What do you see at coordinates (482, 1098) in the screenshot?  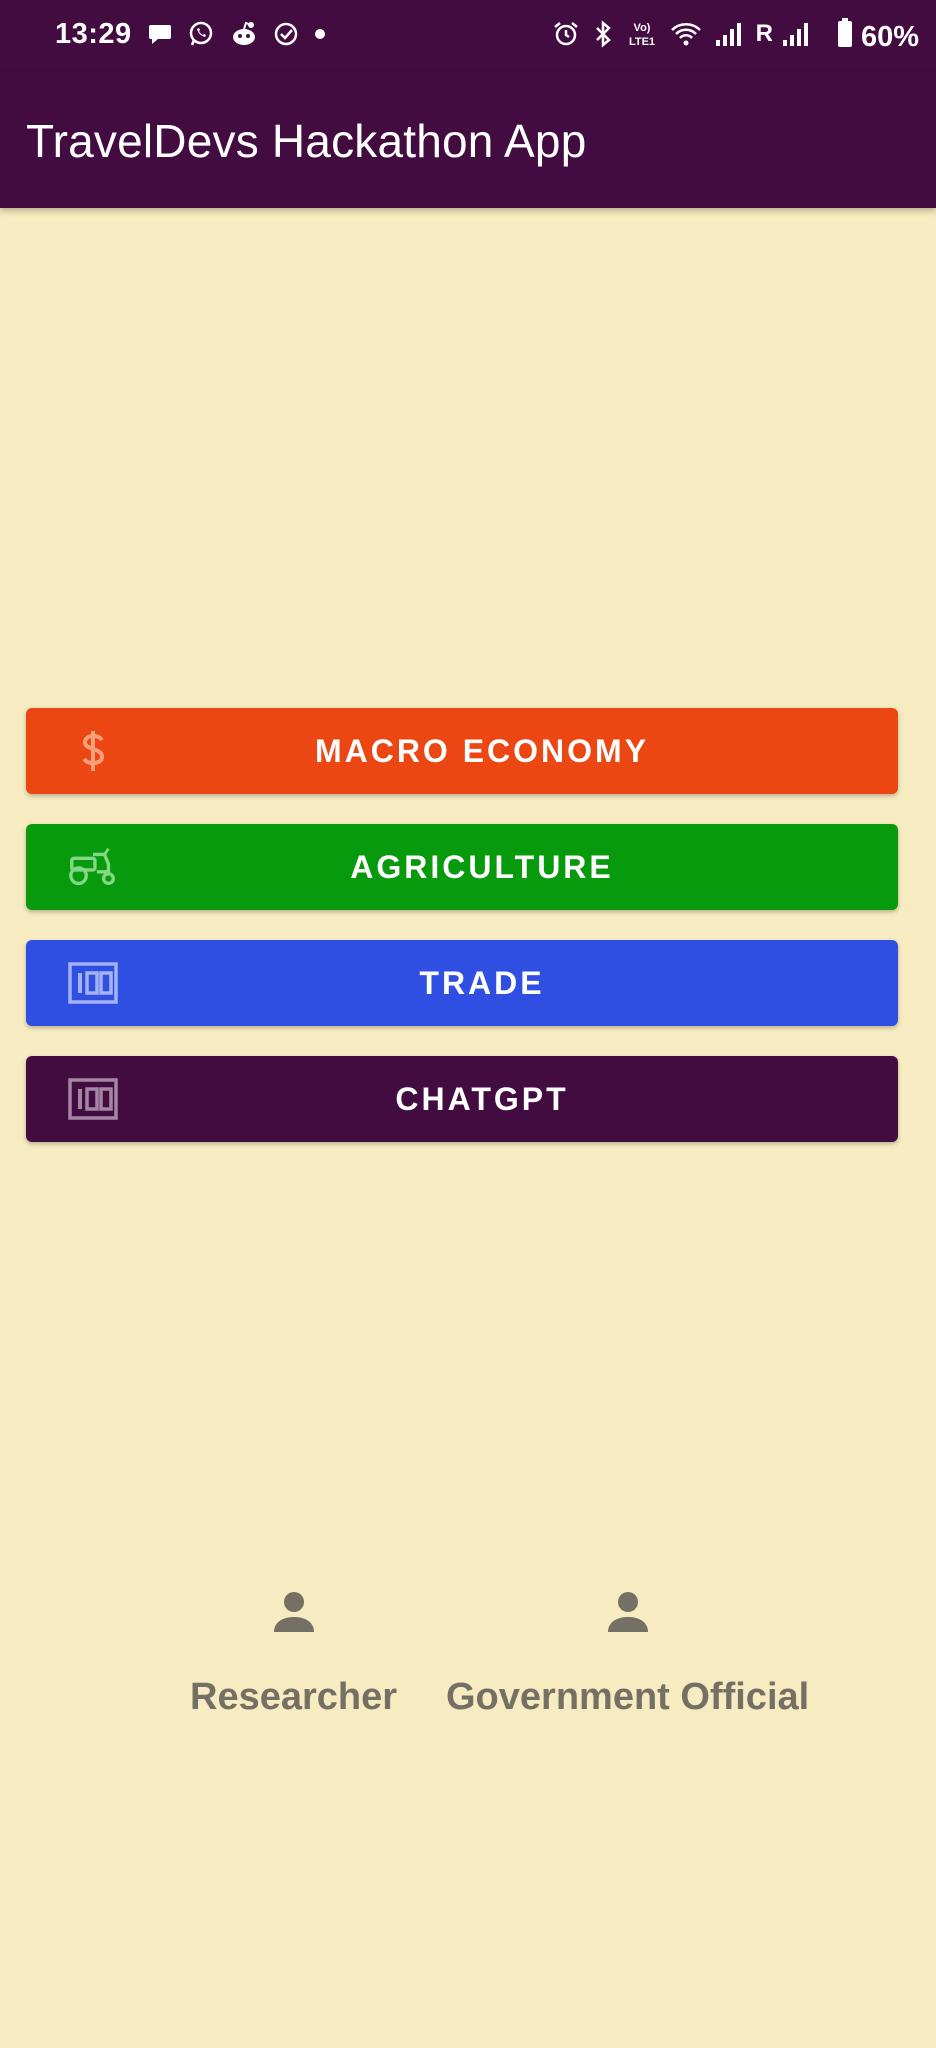 I see `chatgpt-label: CHATGPT` at bounding box center [482, 1098].